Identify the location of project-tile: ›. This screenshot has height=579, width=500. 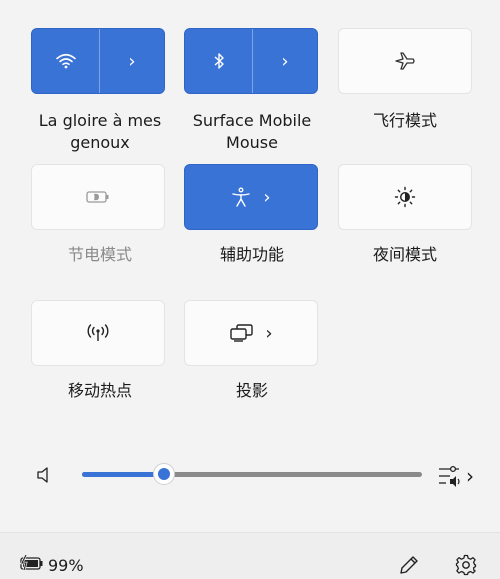
(251, 333).